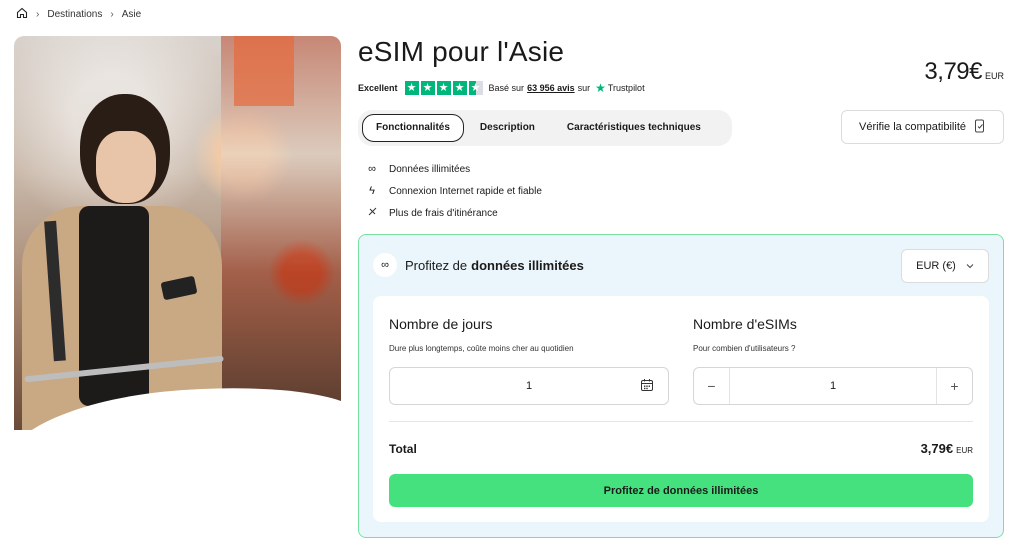 The width and height of the screenshot is (1024, 550). I want to click on days-value: 1, so click(529, 386).